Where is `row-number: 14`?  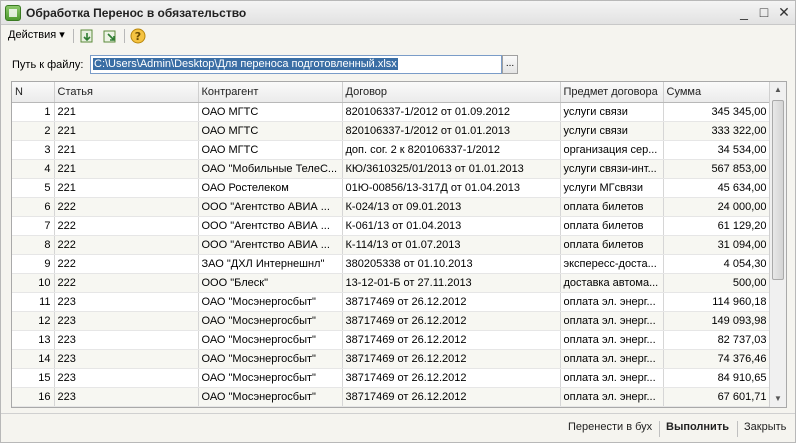
row-number: 14 is located at coordinates (33, 359).